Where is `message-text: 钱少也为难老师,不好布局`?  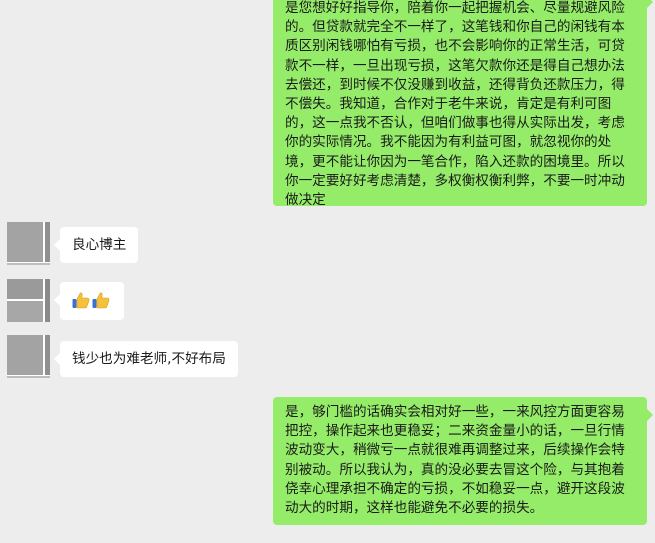
message-text: 钱少也为难老师,不好布局 is located at coordinates (149, 359).